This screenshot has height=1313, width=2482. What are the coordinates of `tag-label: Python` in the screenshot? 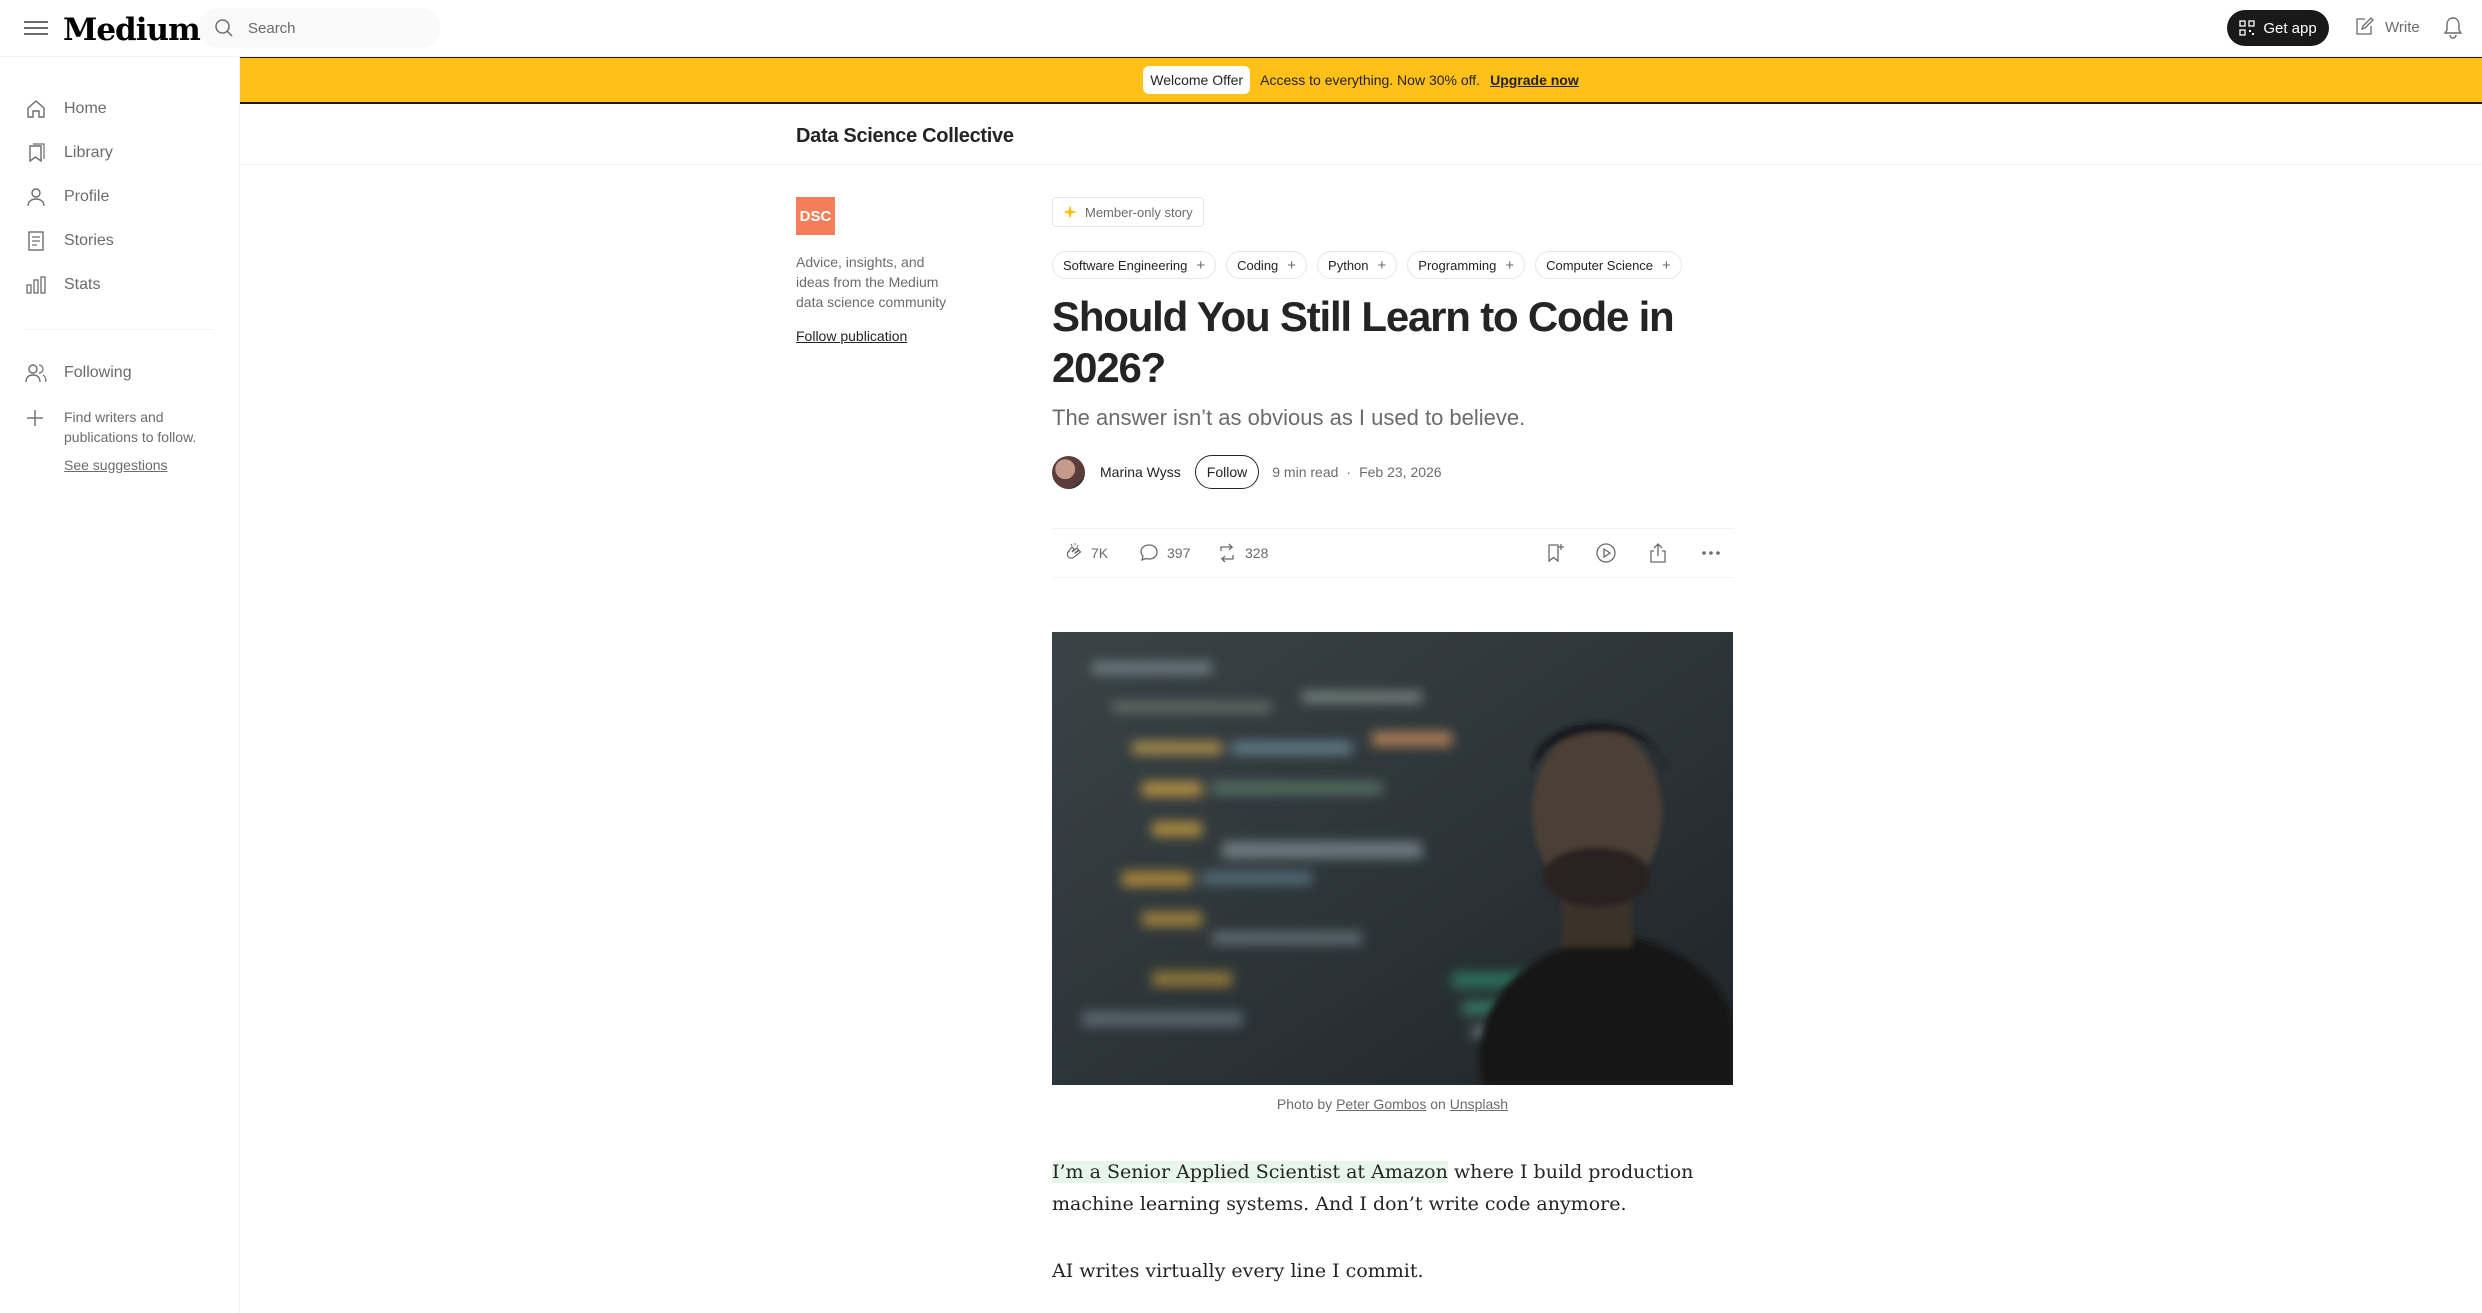 It's located at (1348, 265).